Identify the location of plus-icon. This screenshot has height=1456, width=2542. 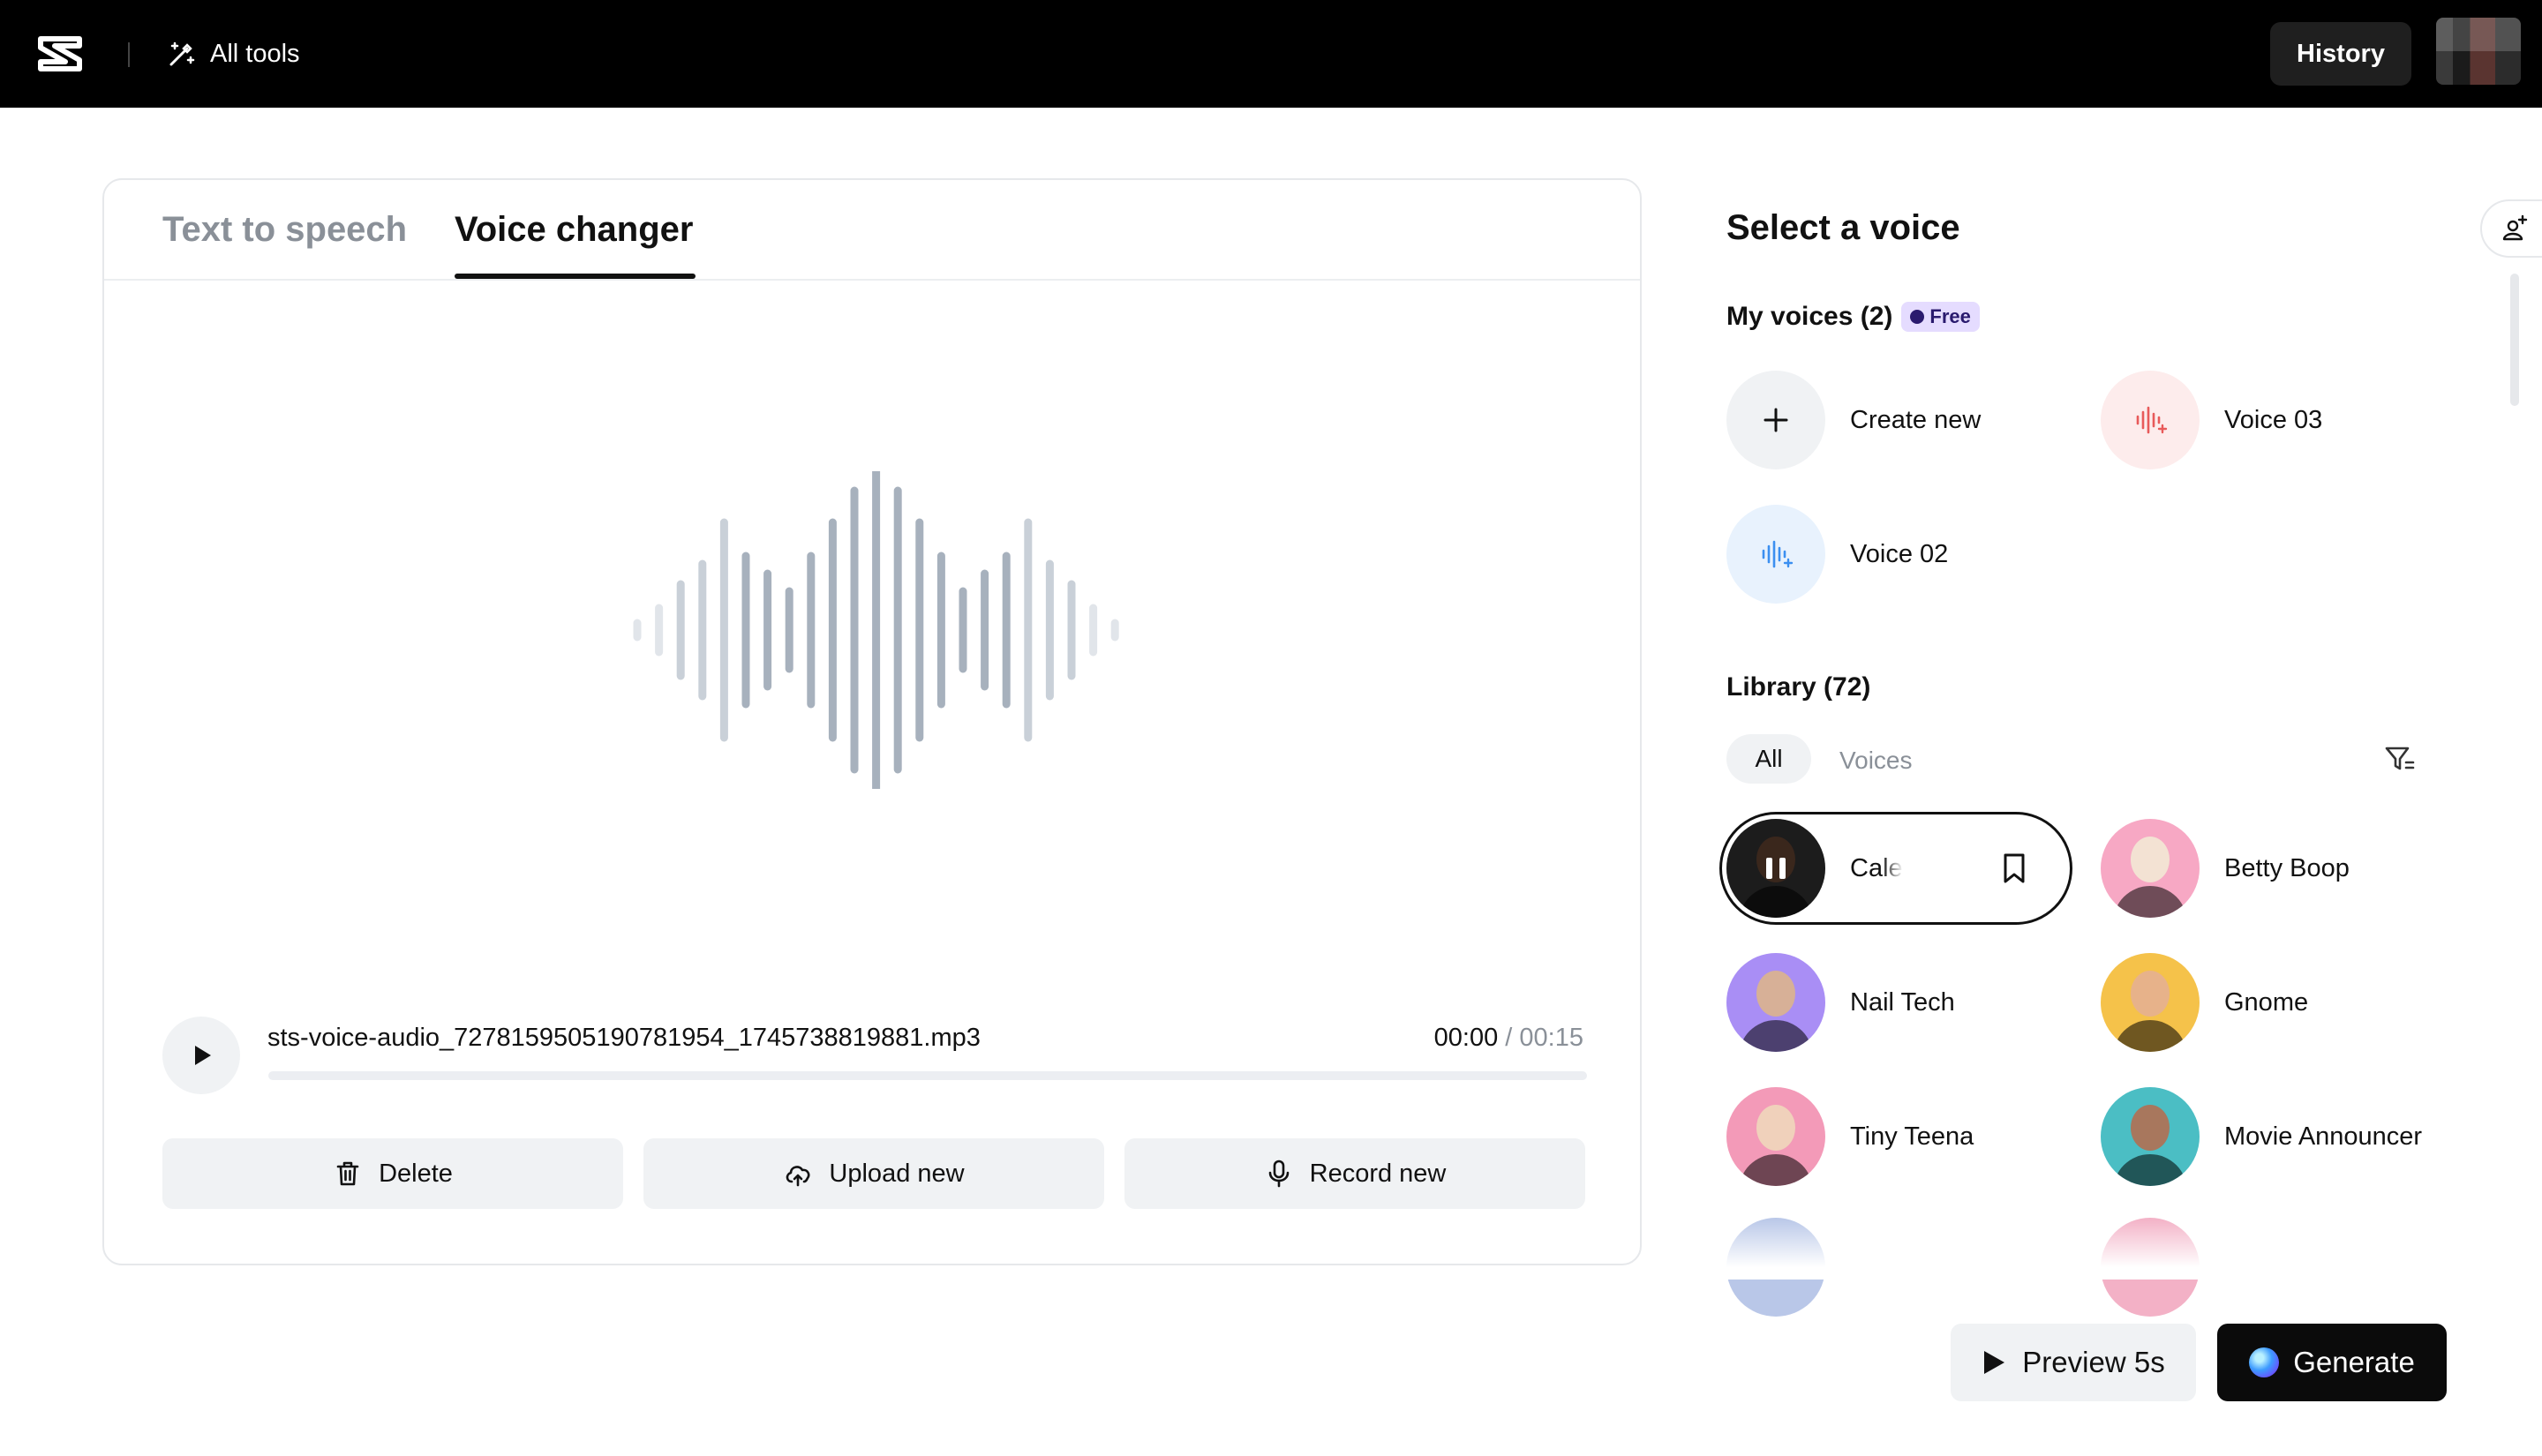
(1775, 420).